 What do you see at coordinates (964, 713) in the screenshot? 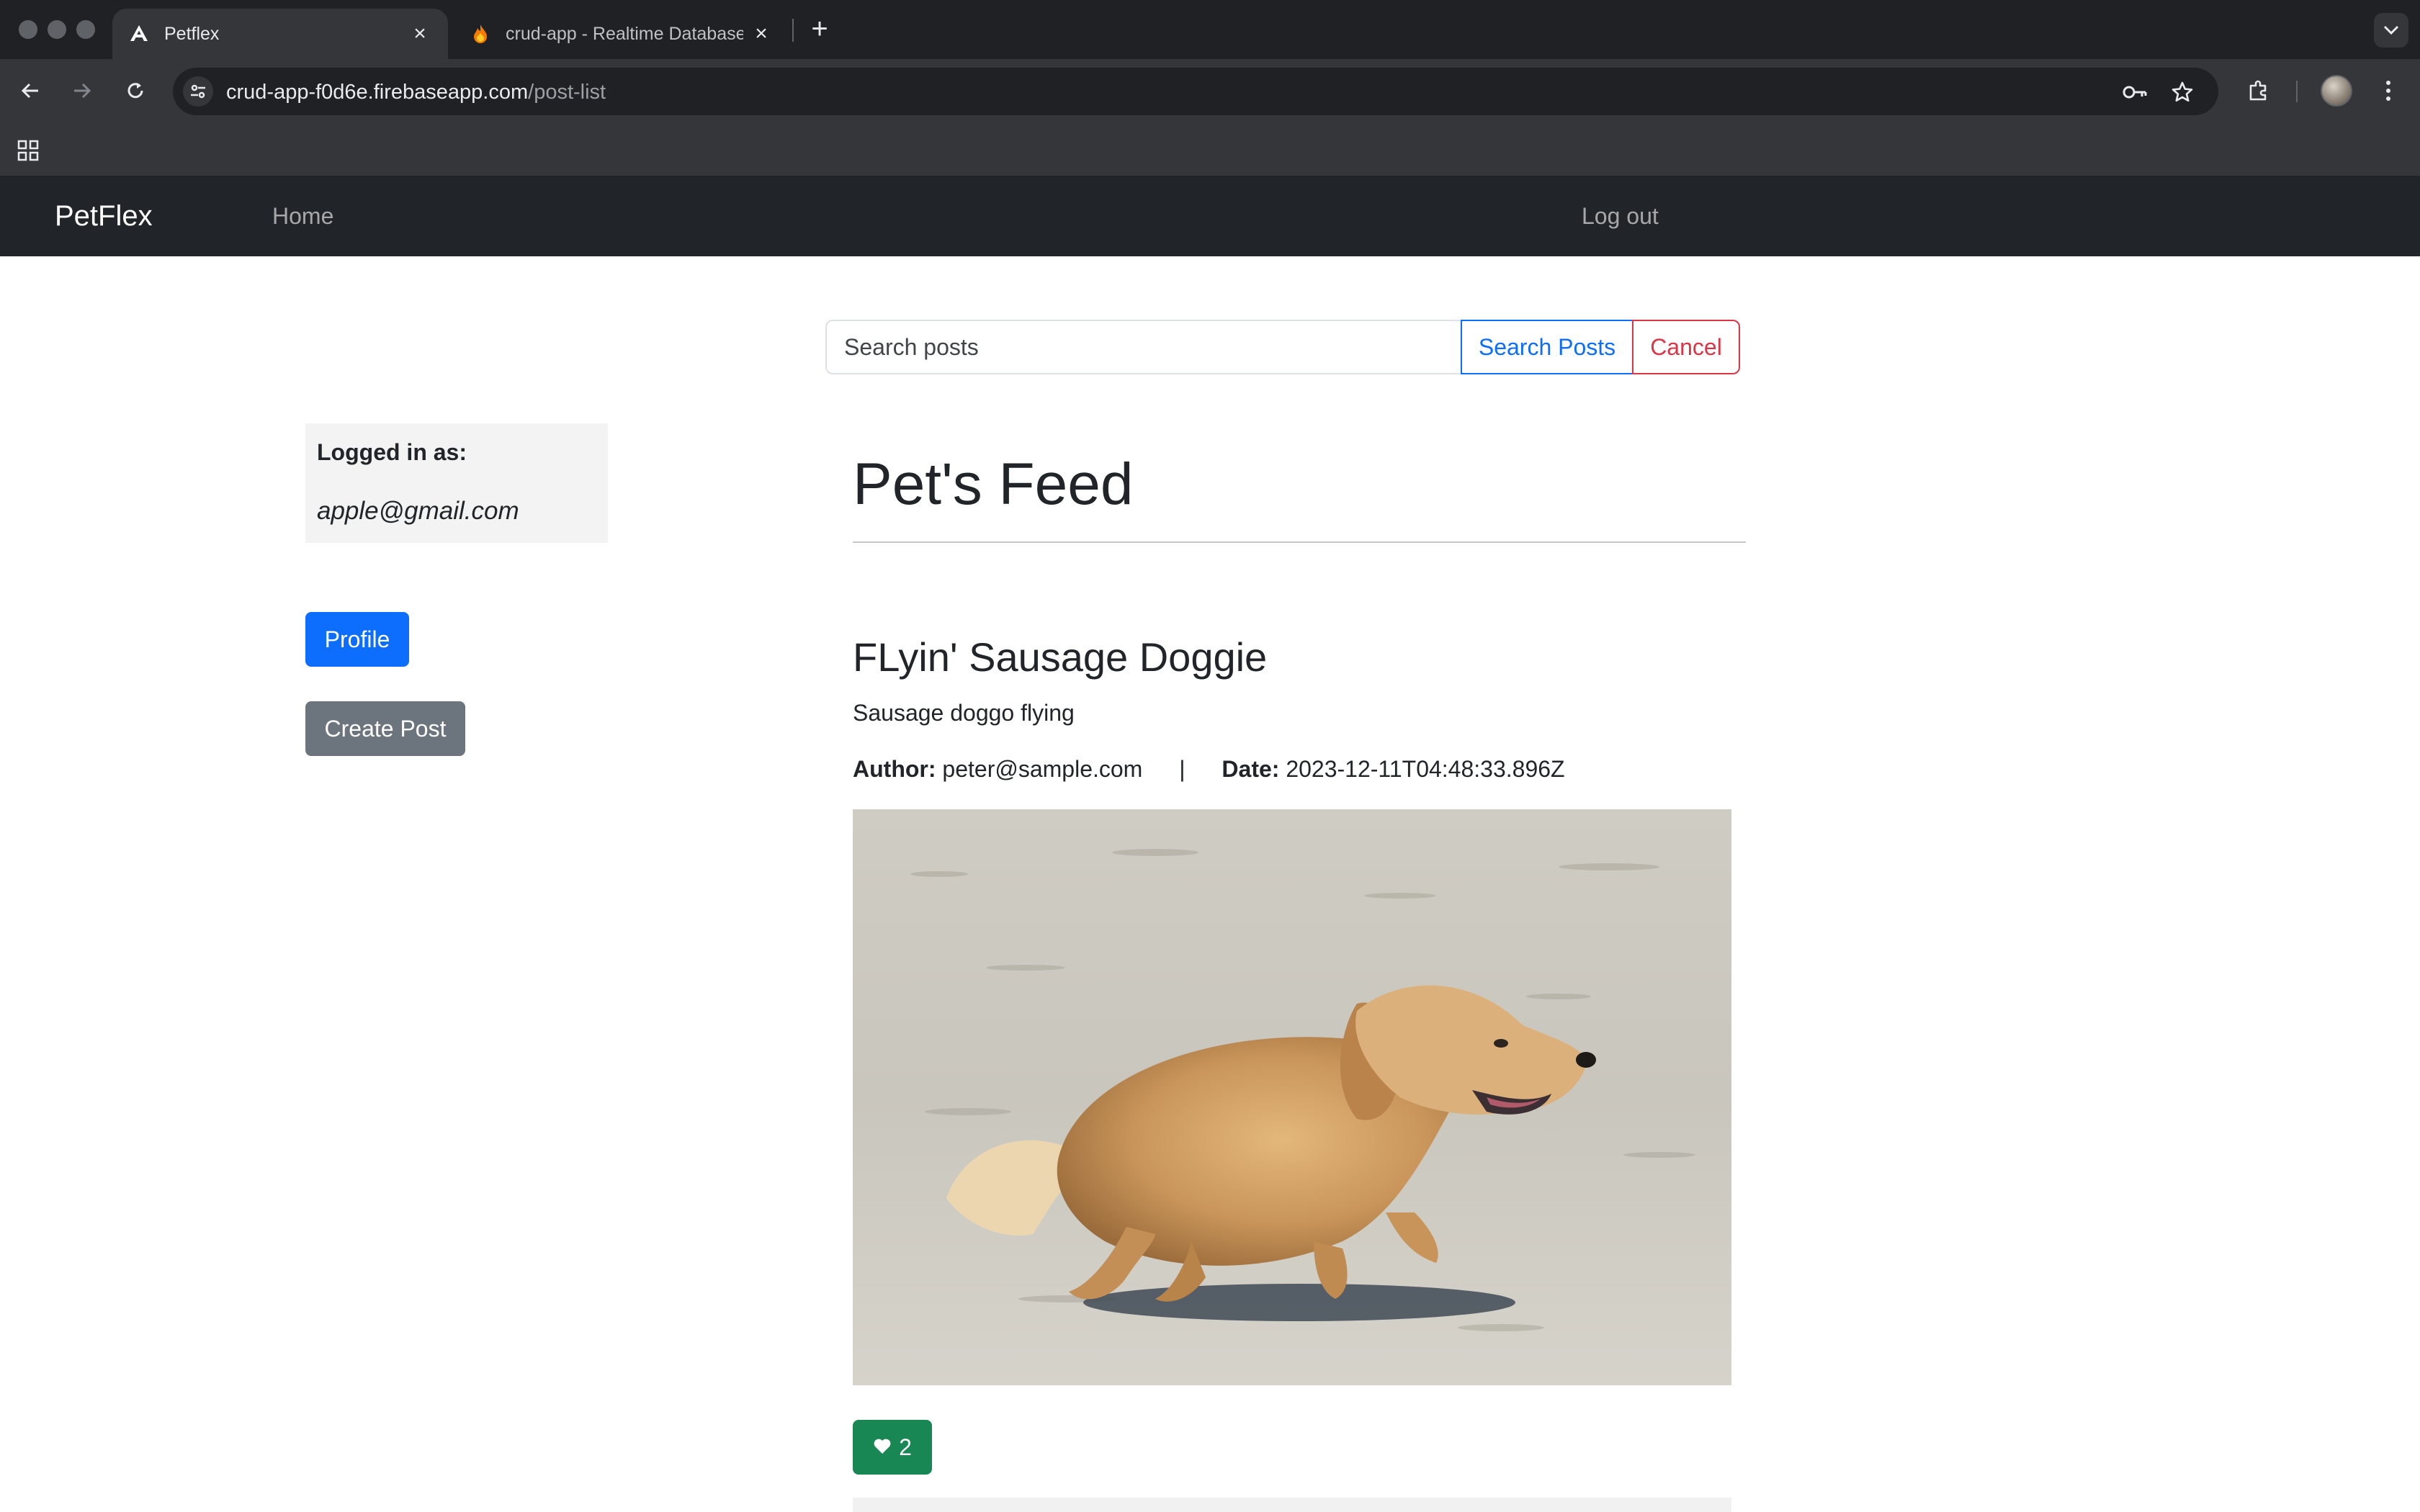
I see `post-description: Sausage doggo flying` at bounding box center [964, 713].